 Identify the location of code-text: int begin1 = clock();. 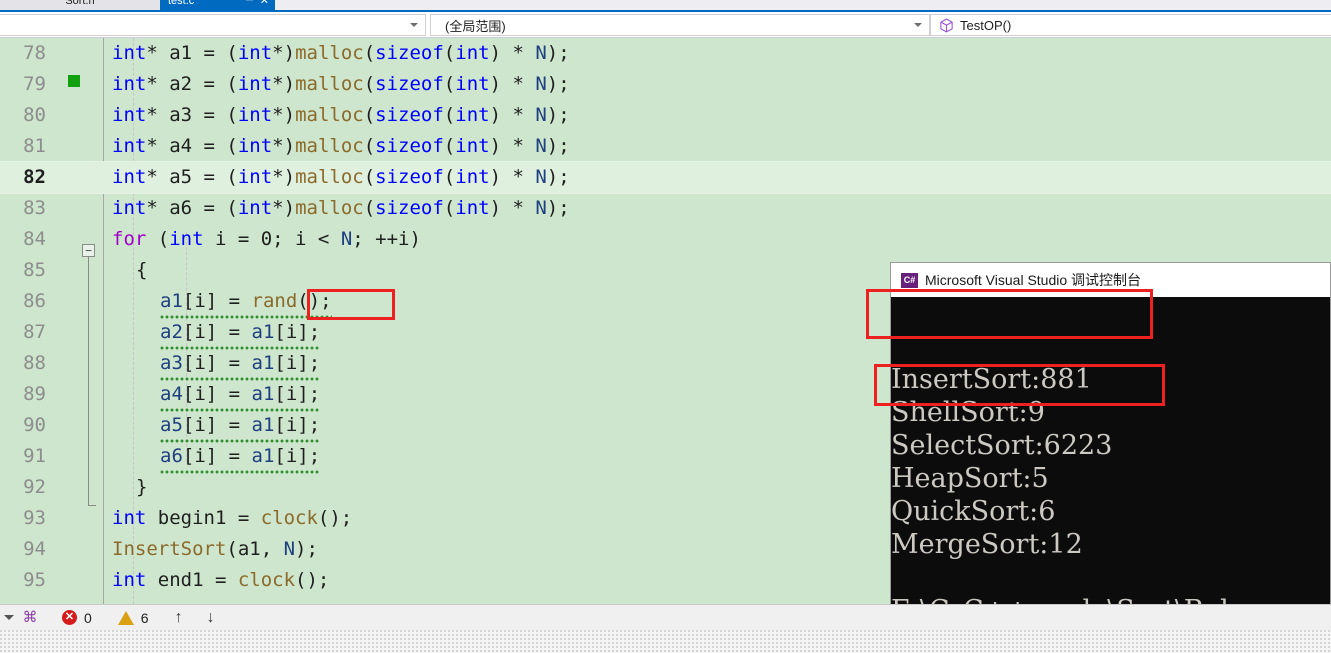
(232, 518).